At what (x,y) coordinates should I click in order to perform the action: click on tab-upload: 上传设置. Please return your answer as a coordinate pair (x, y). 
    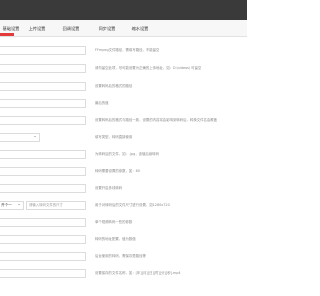
    Looking at the image, I should click on (37, 28).